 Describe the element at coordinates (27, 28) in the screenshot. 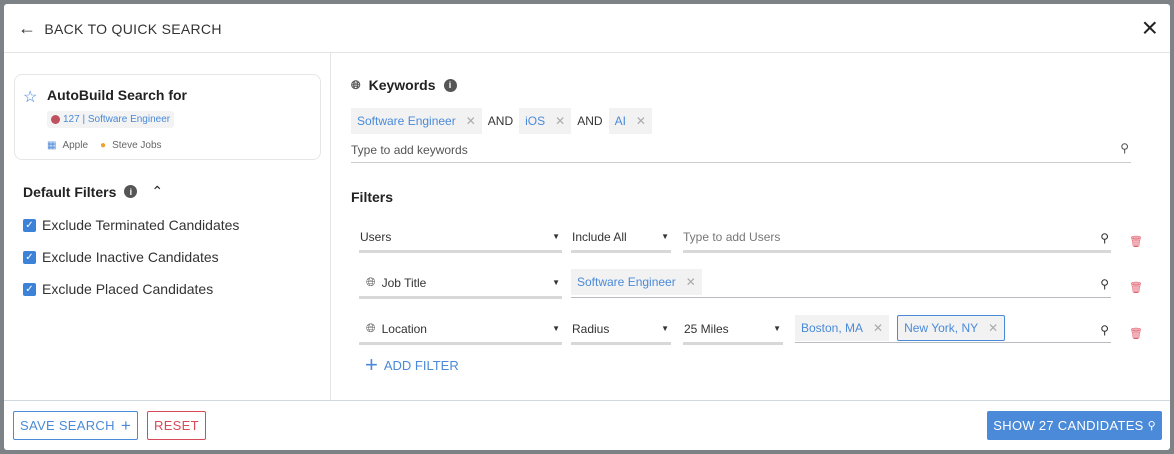

I see `arrow-left-icon: ←` at that location.